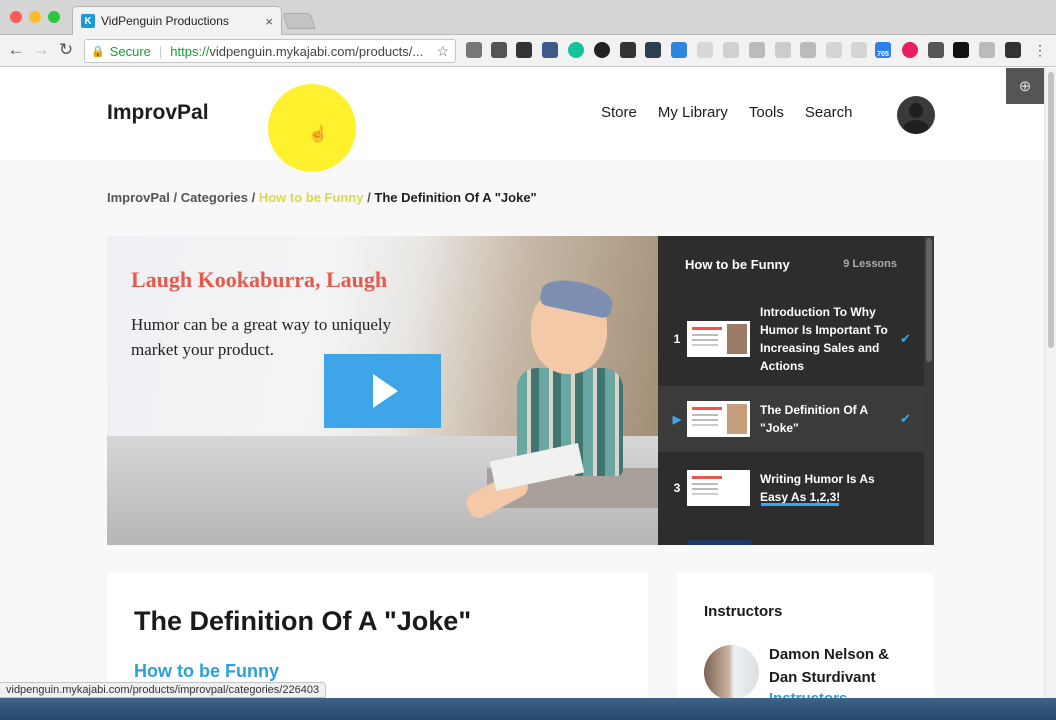 The width and height of the screenshot is (1056, 720). I want to click on secure-label: Secure, so click(130, 51).